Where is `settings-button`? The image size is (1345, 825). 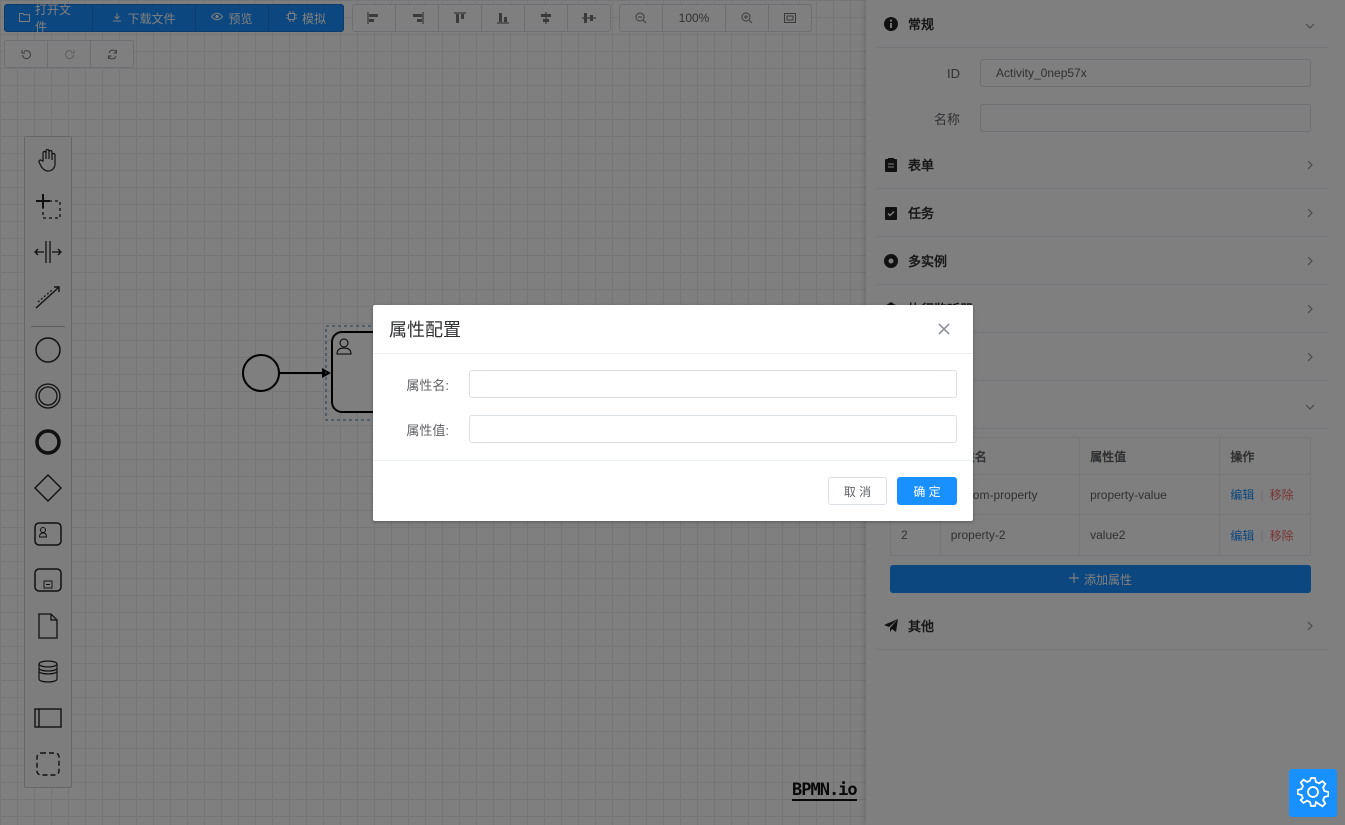 settings-button is located at coordinates (1313, 793).